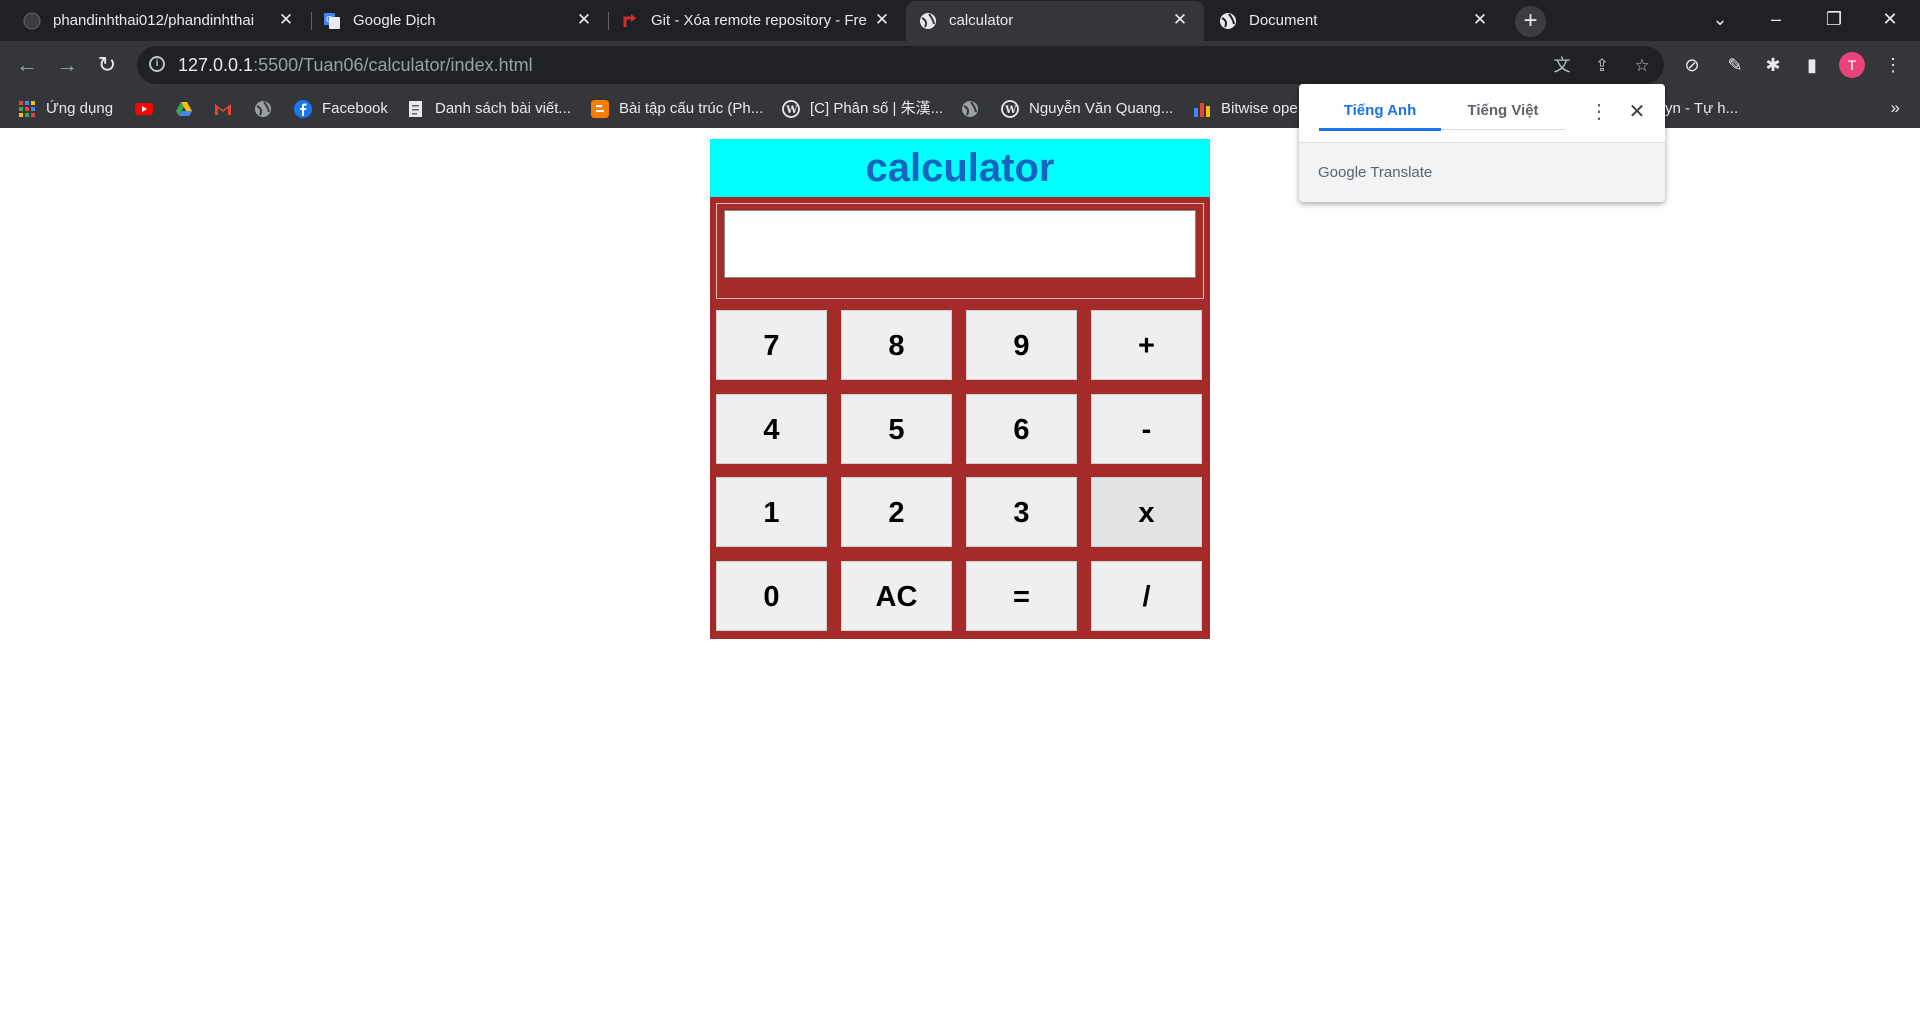 The height and width of the screenshot is (1030, 1920). What do you see at coordinates (144, 109) in the screenshot?
I see `youtube-icon` at bounding box center [144, 109].